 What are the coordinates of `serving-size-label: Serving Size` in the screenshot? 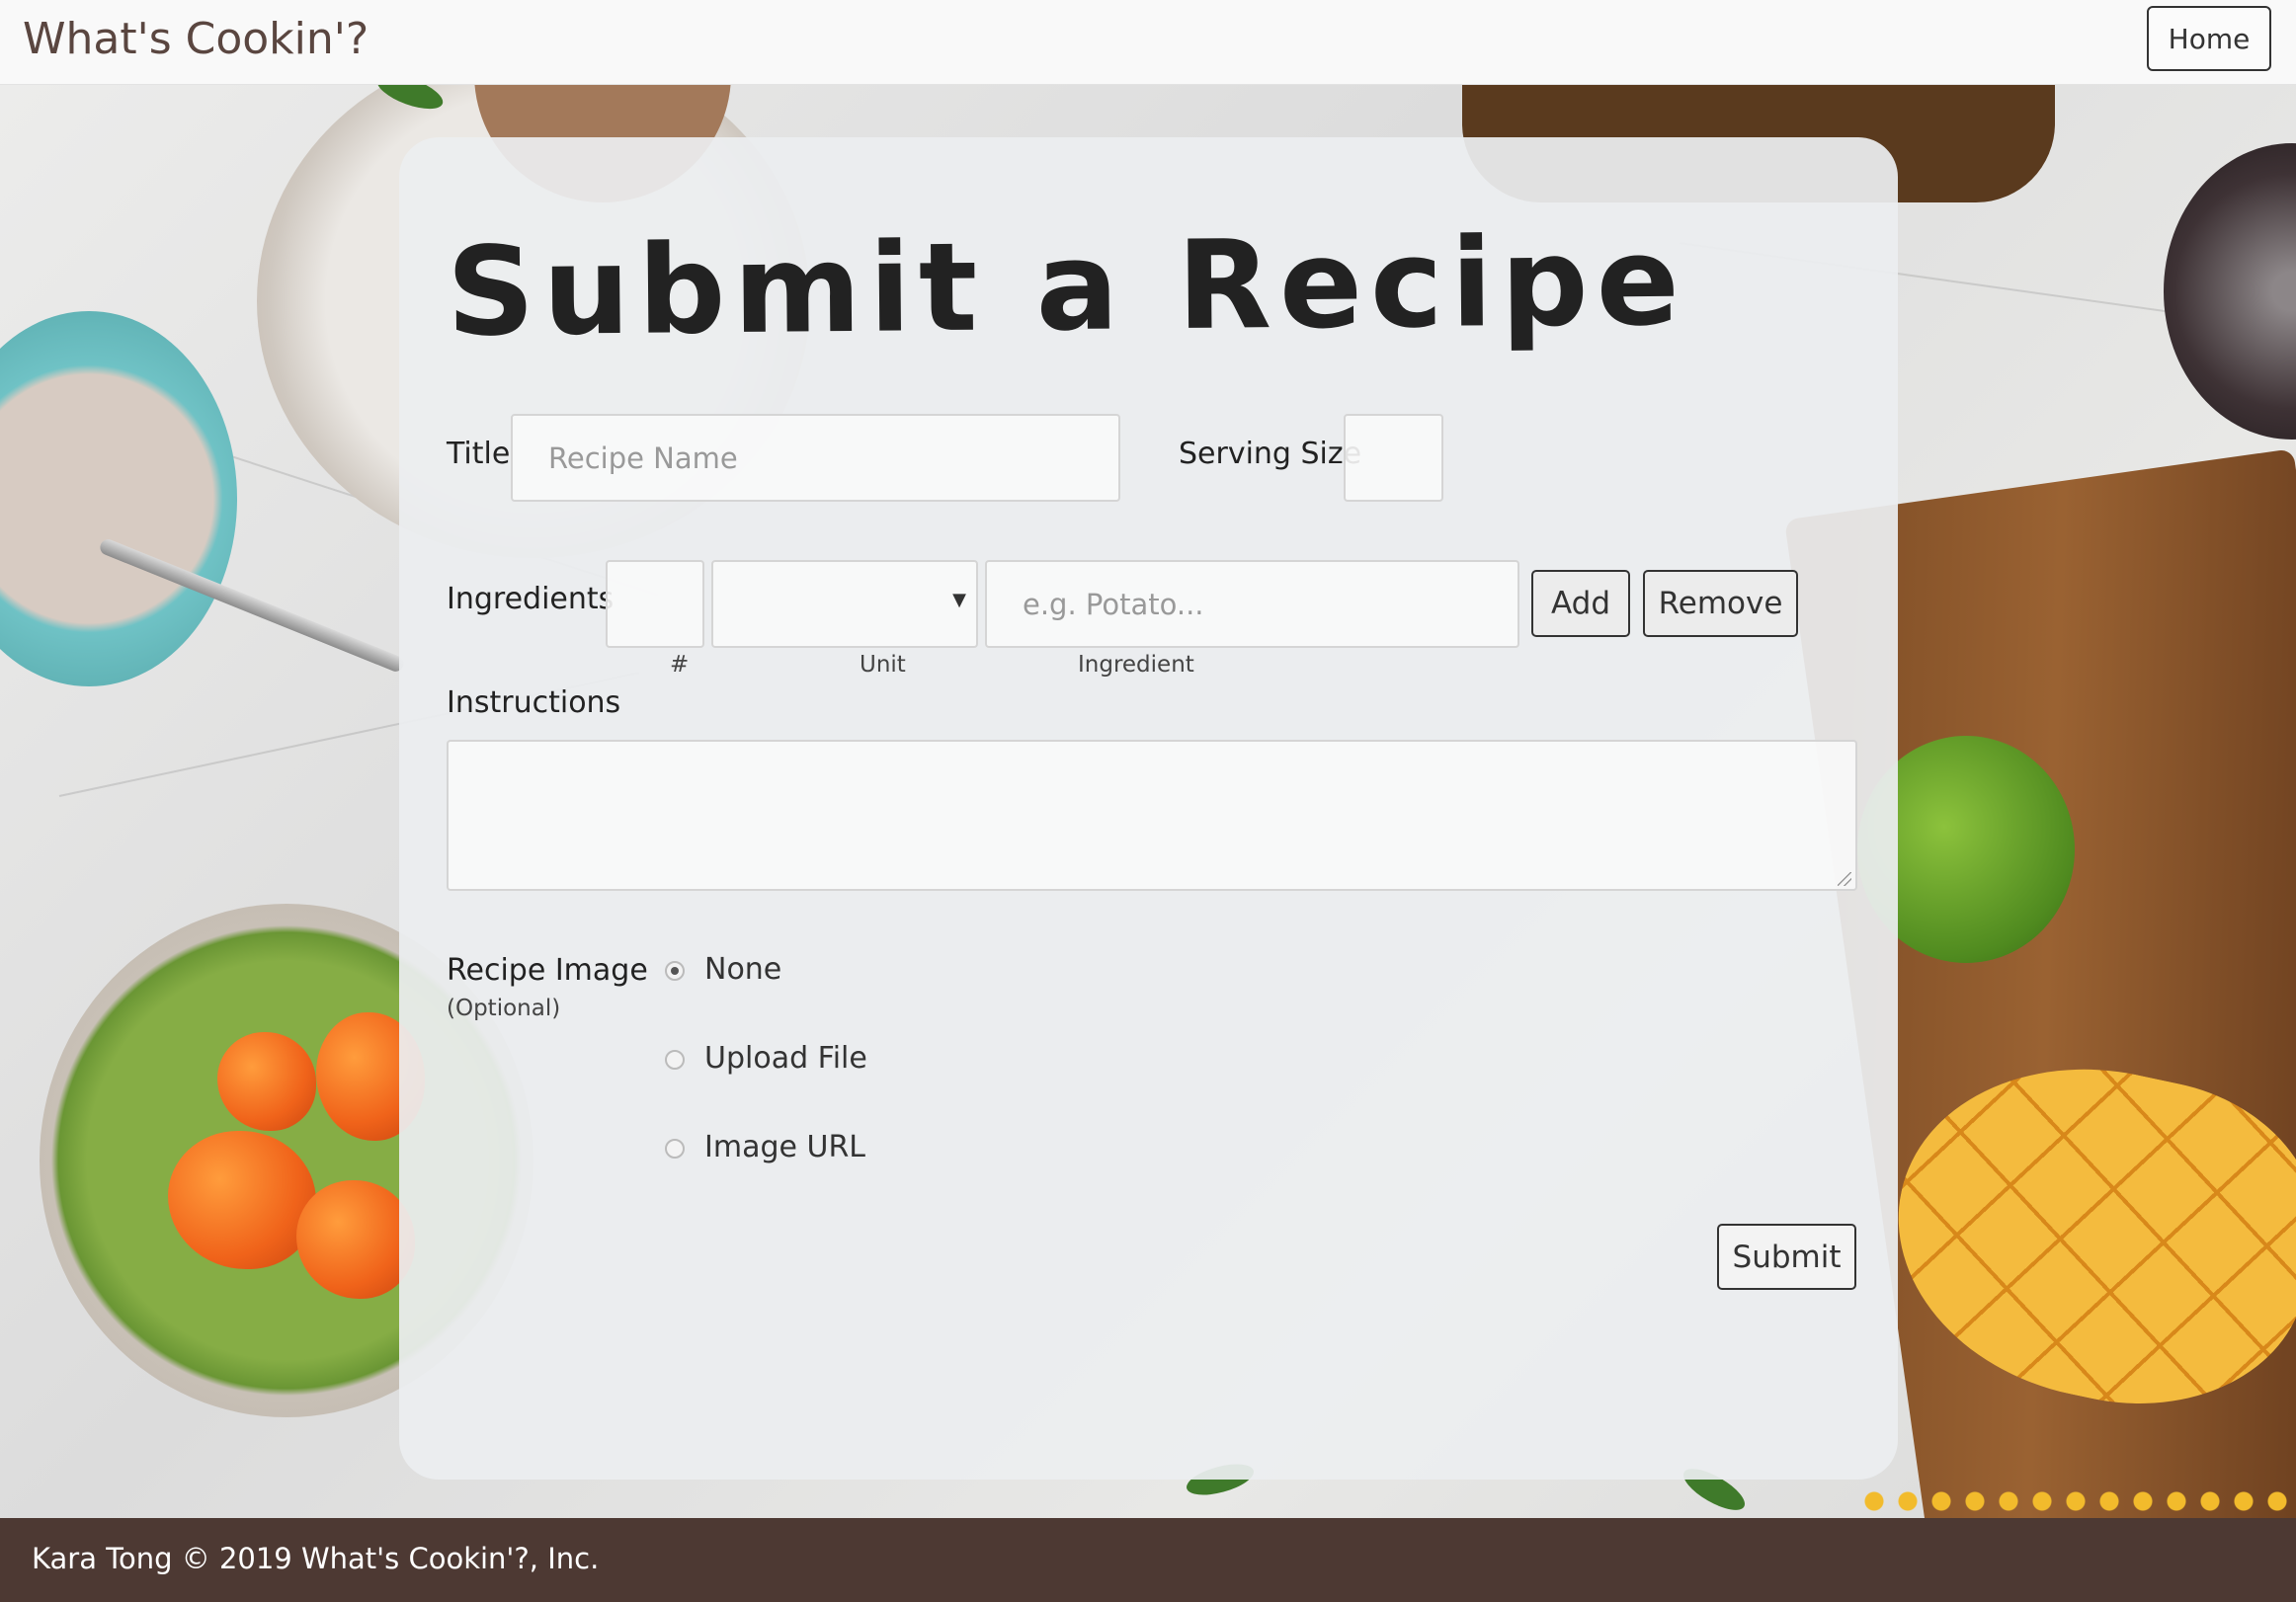 It's located at (1270, 454).